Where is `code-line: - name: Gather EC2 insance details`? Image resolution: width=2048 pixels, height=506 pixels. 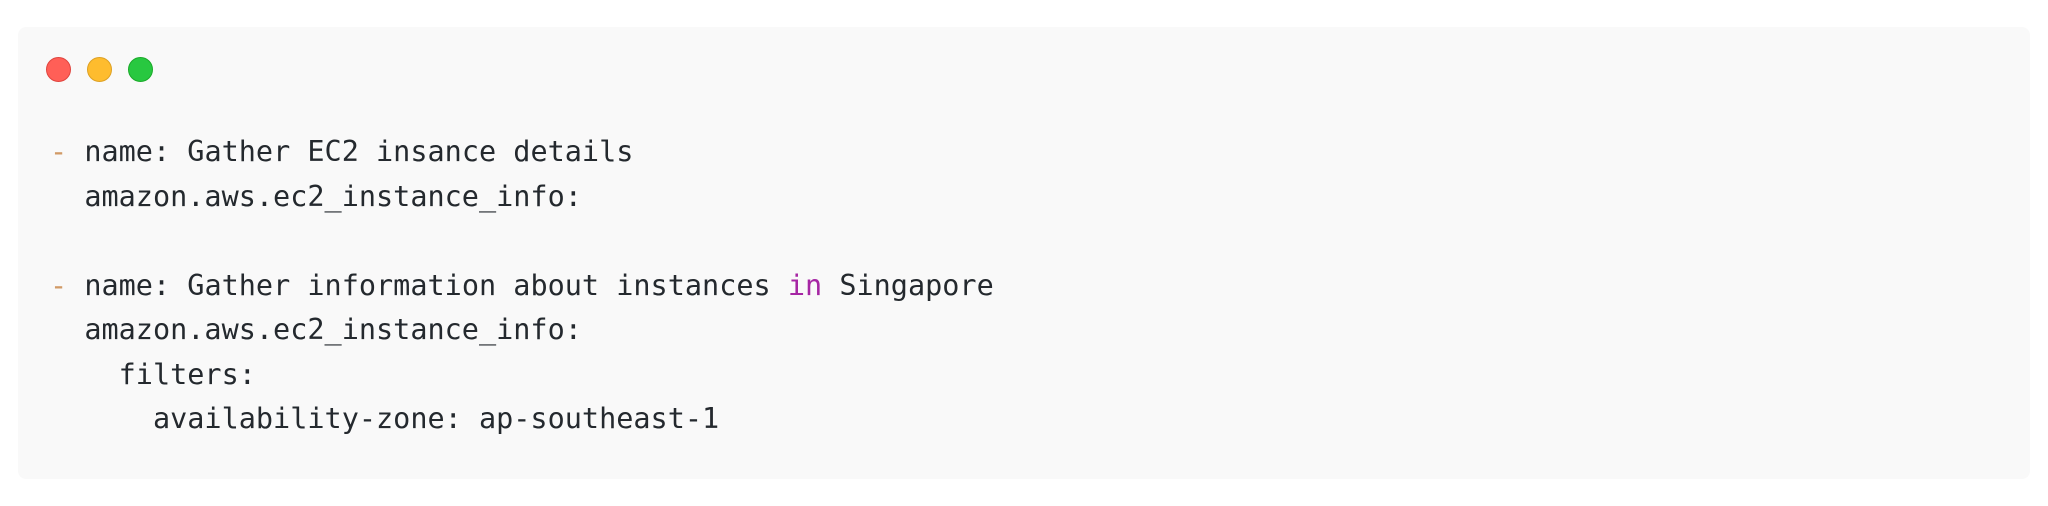
code-line: - name: Gather EC2 insance details is located at coordinates (522, 152).